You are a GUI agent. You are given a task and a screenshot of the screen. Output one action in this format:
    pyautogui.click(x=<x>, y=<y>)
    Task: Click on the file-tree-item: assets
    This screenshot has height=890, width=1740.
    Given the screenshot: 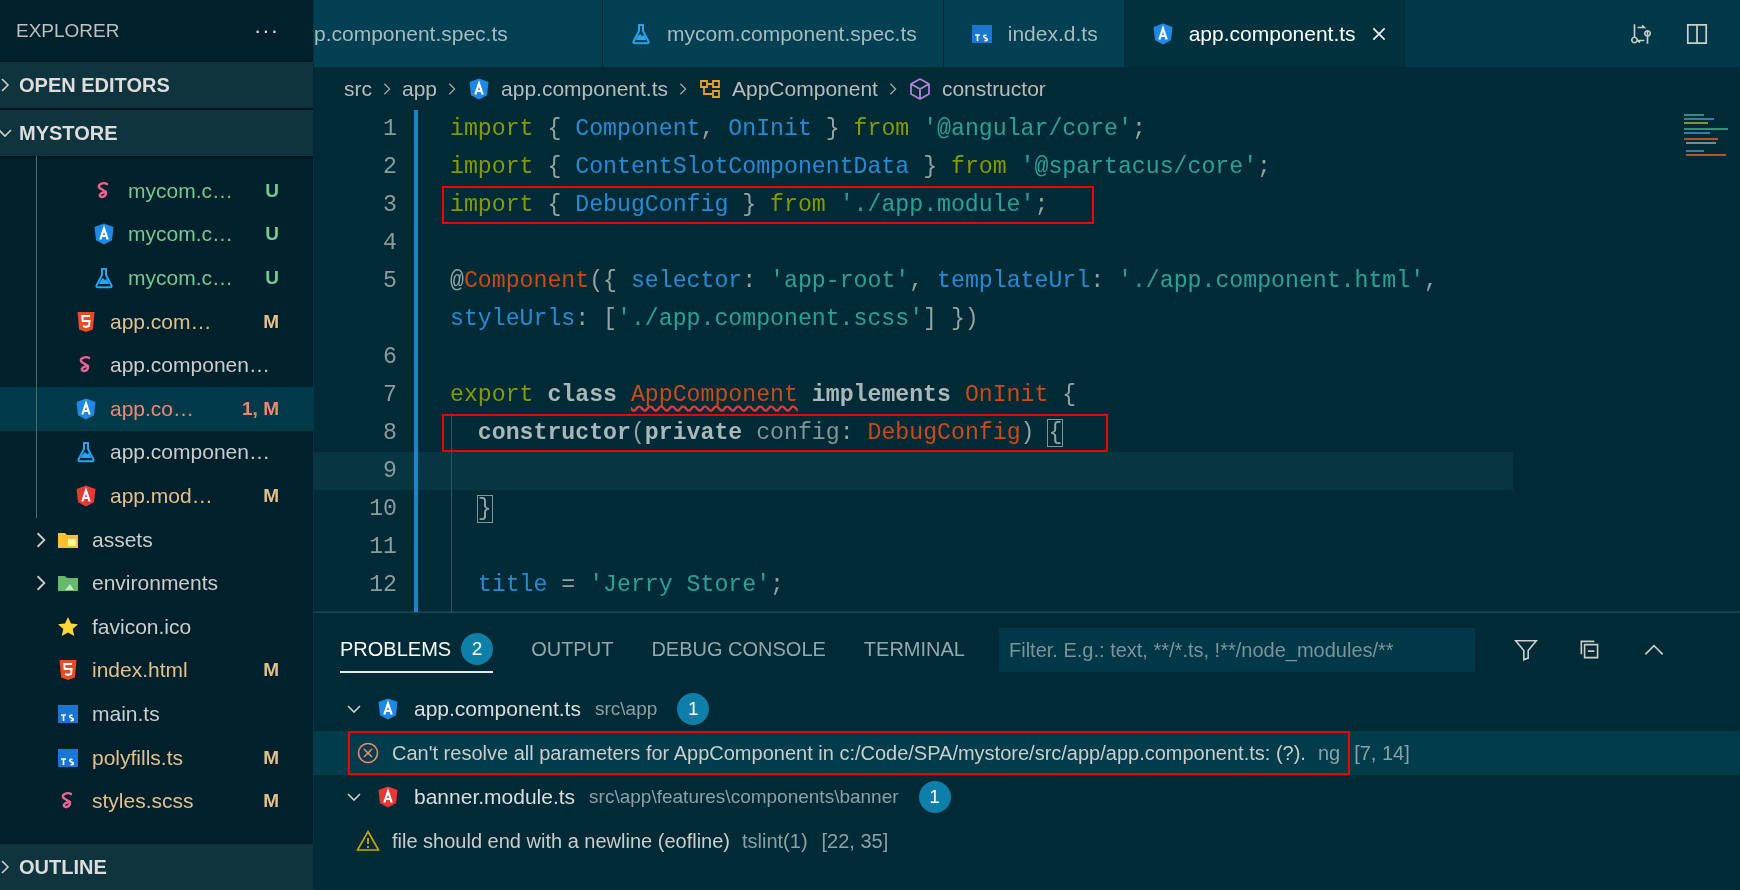 What is the action you would take?
    pyautogui.click(x=156, y=539)
    